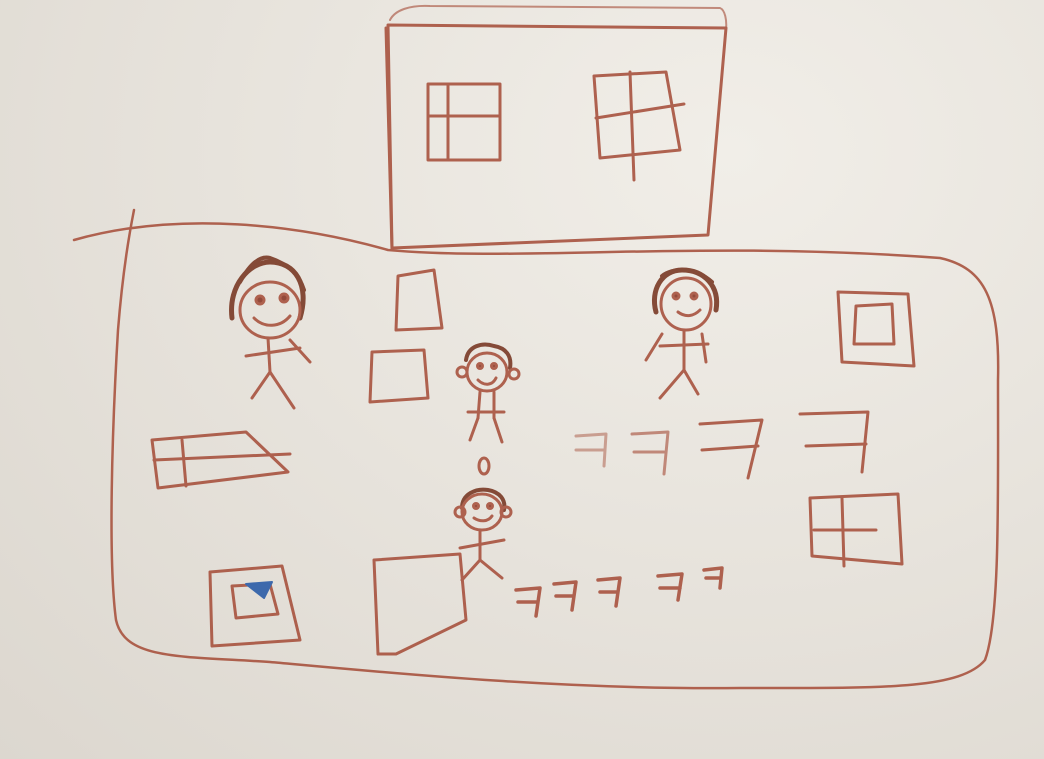 This screenshot has width=1044, height=759. I want to click on k-marks-bottom, so click(619, 592).